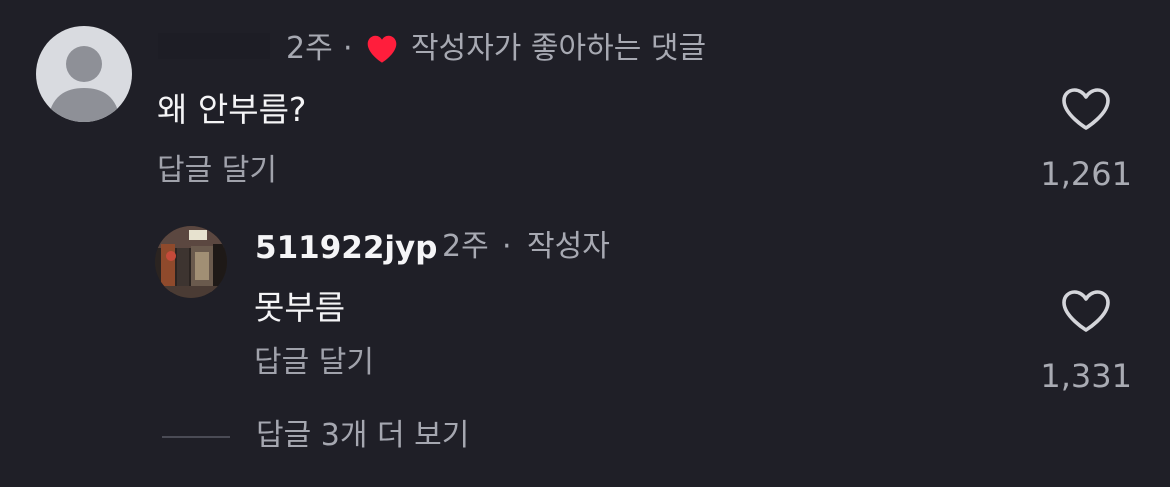 This screenshot has height=487, width=1170. What do you see at coordinates (568, 246) in the screenshot?
I see `author-badge: 작성자` at bounding box center [568, 246].